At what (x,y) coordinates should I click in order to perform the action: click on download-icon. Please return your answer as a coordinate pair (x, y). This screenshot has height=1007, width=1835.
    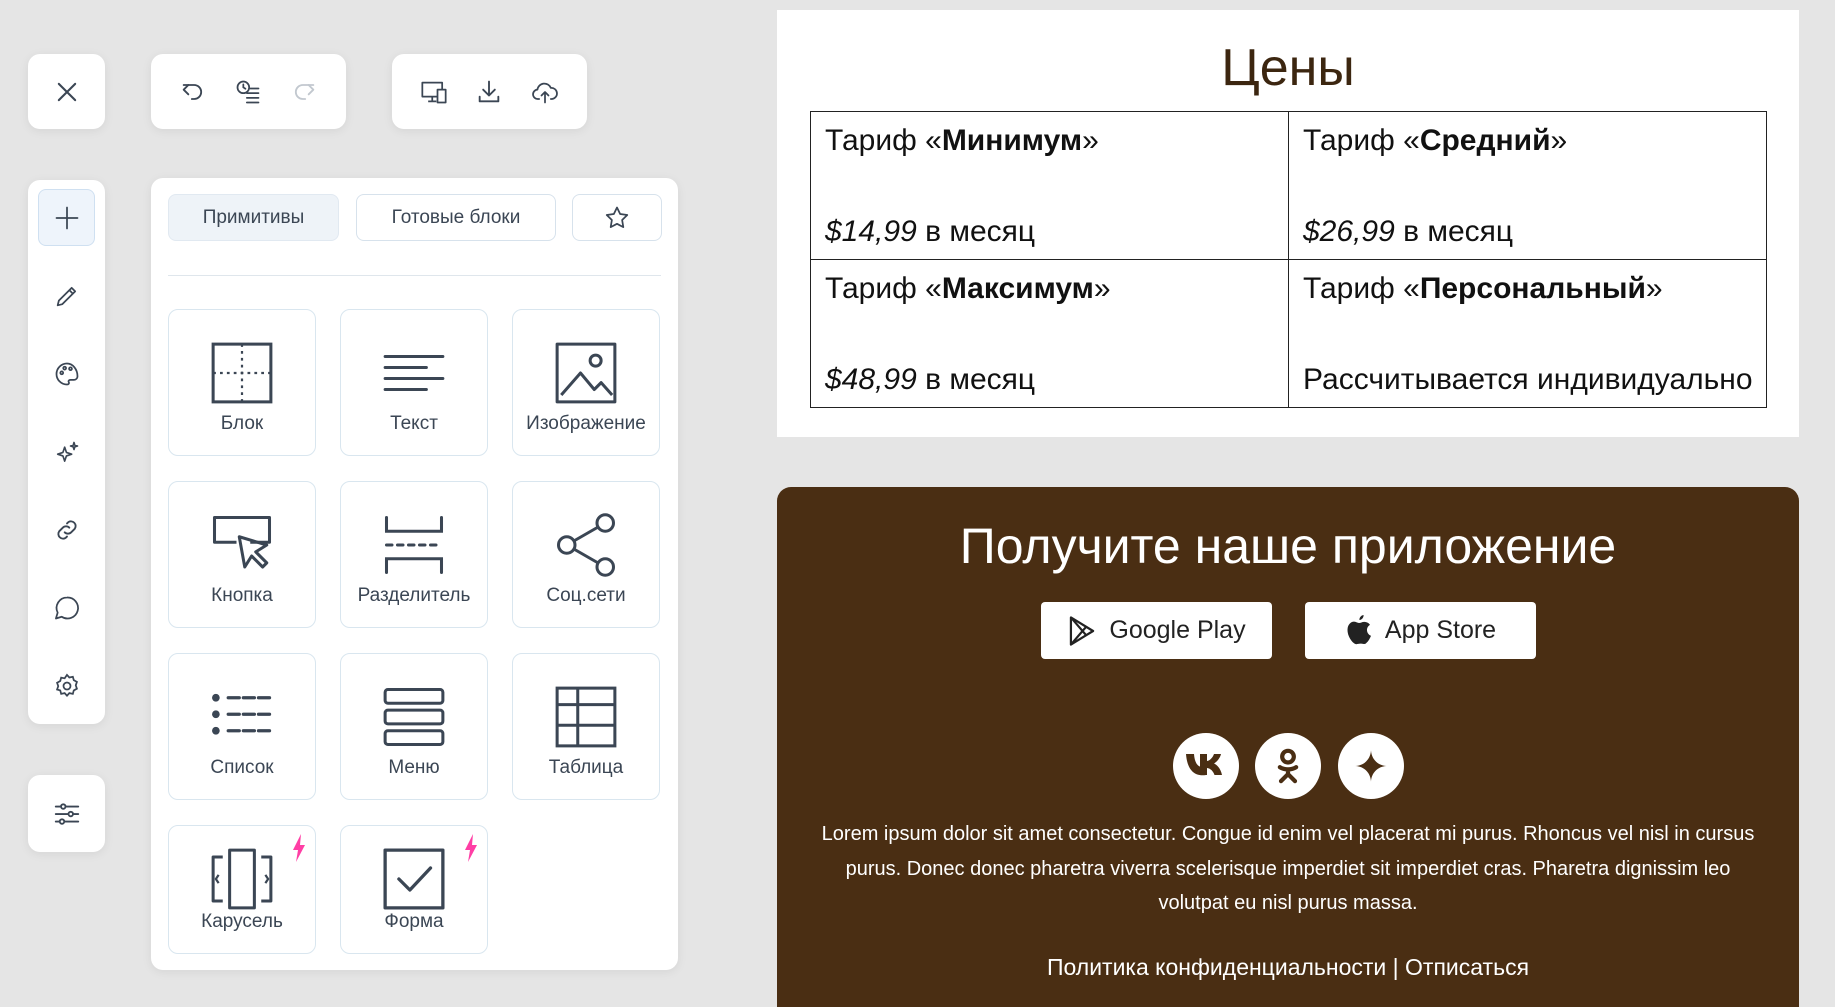
    Looking at the image, I should click on (489, 91).